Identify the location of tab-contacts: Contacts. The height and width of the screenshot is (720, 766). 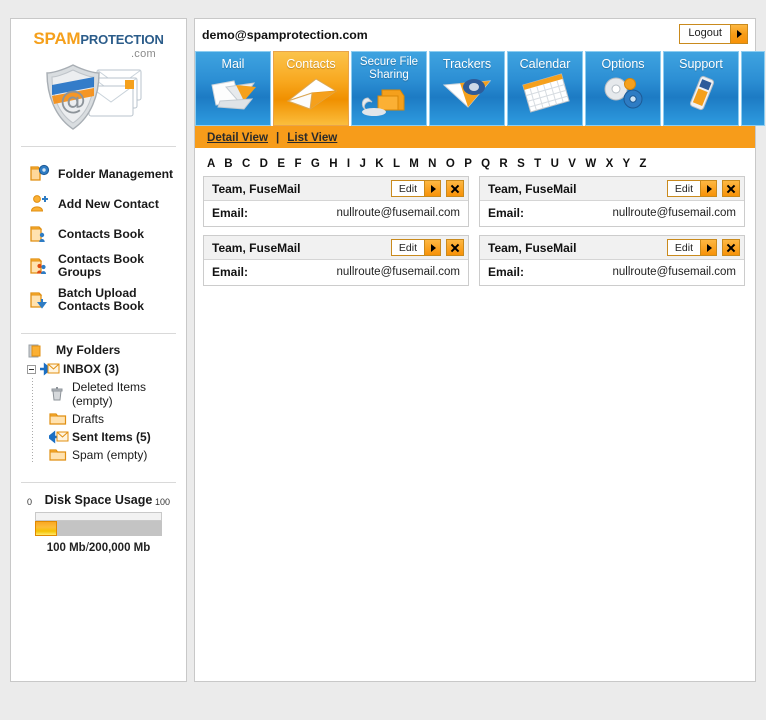
(311, 88).